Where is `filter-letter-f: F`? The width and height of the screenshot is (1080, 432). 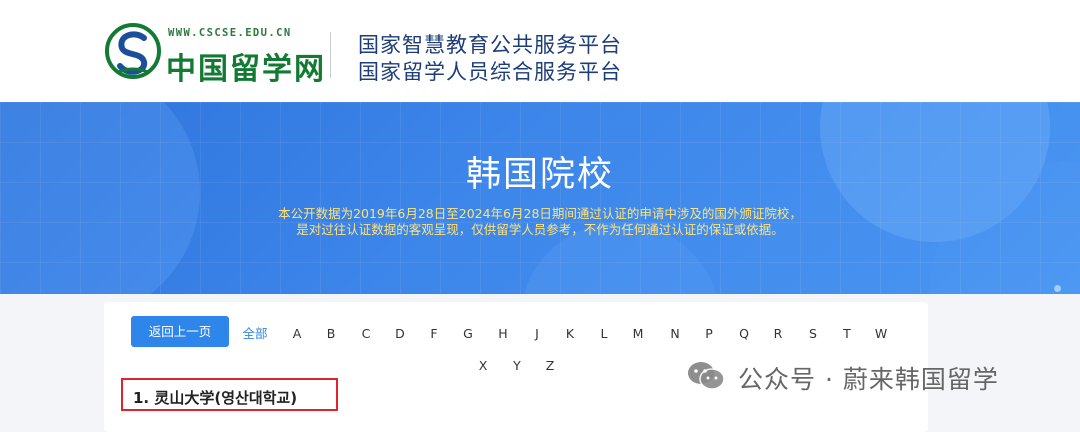
filter-letter-f: F is located at coordinates (434, 334).